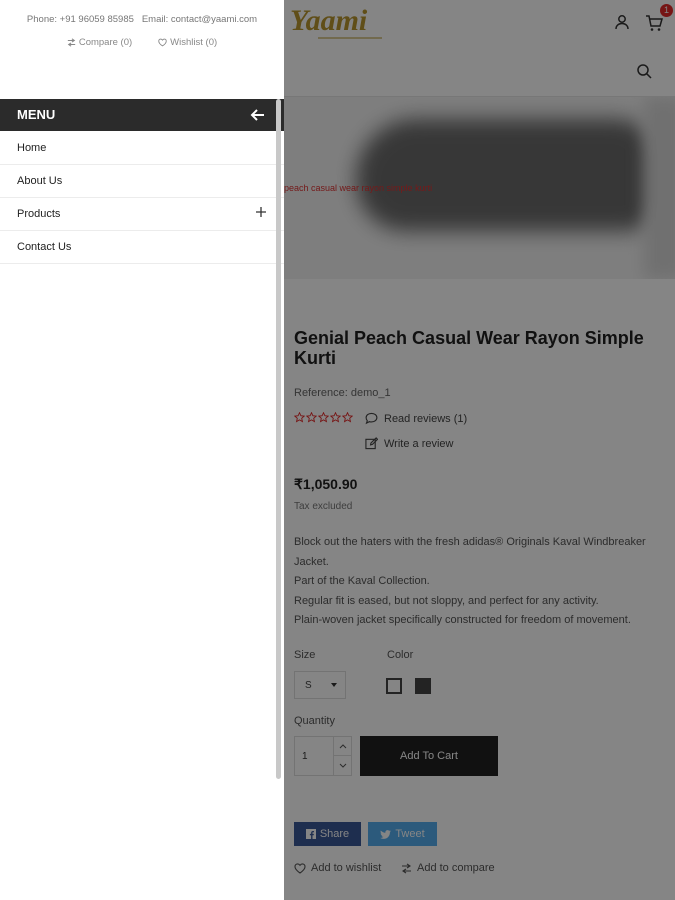 The width and height of the screenshot is (675, 900). What do you see at coordinates (44, 247) in the screenshot?
I see `menu-item-label: Contact Us` at bounding box center [44, 247].